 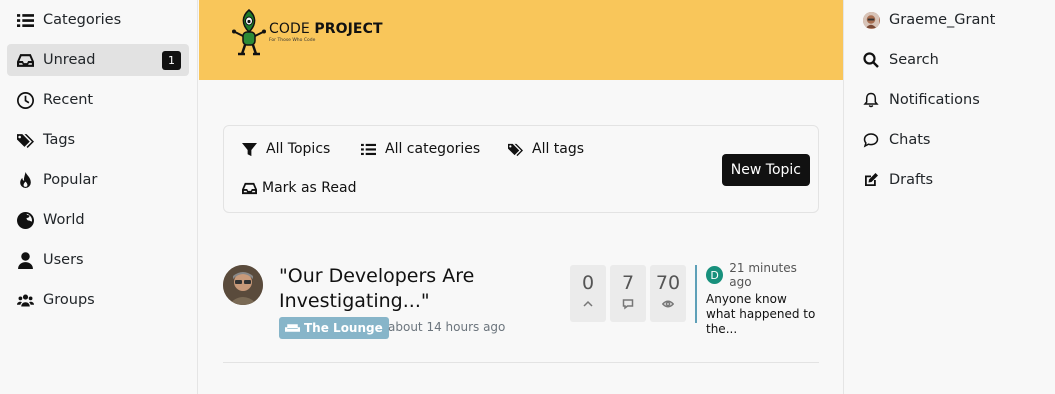 What do you see at coordinates (588, 304) in the screenshot?
I see `chevron-up-icon` at bounding box center [588, 304].